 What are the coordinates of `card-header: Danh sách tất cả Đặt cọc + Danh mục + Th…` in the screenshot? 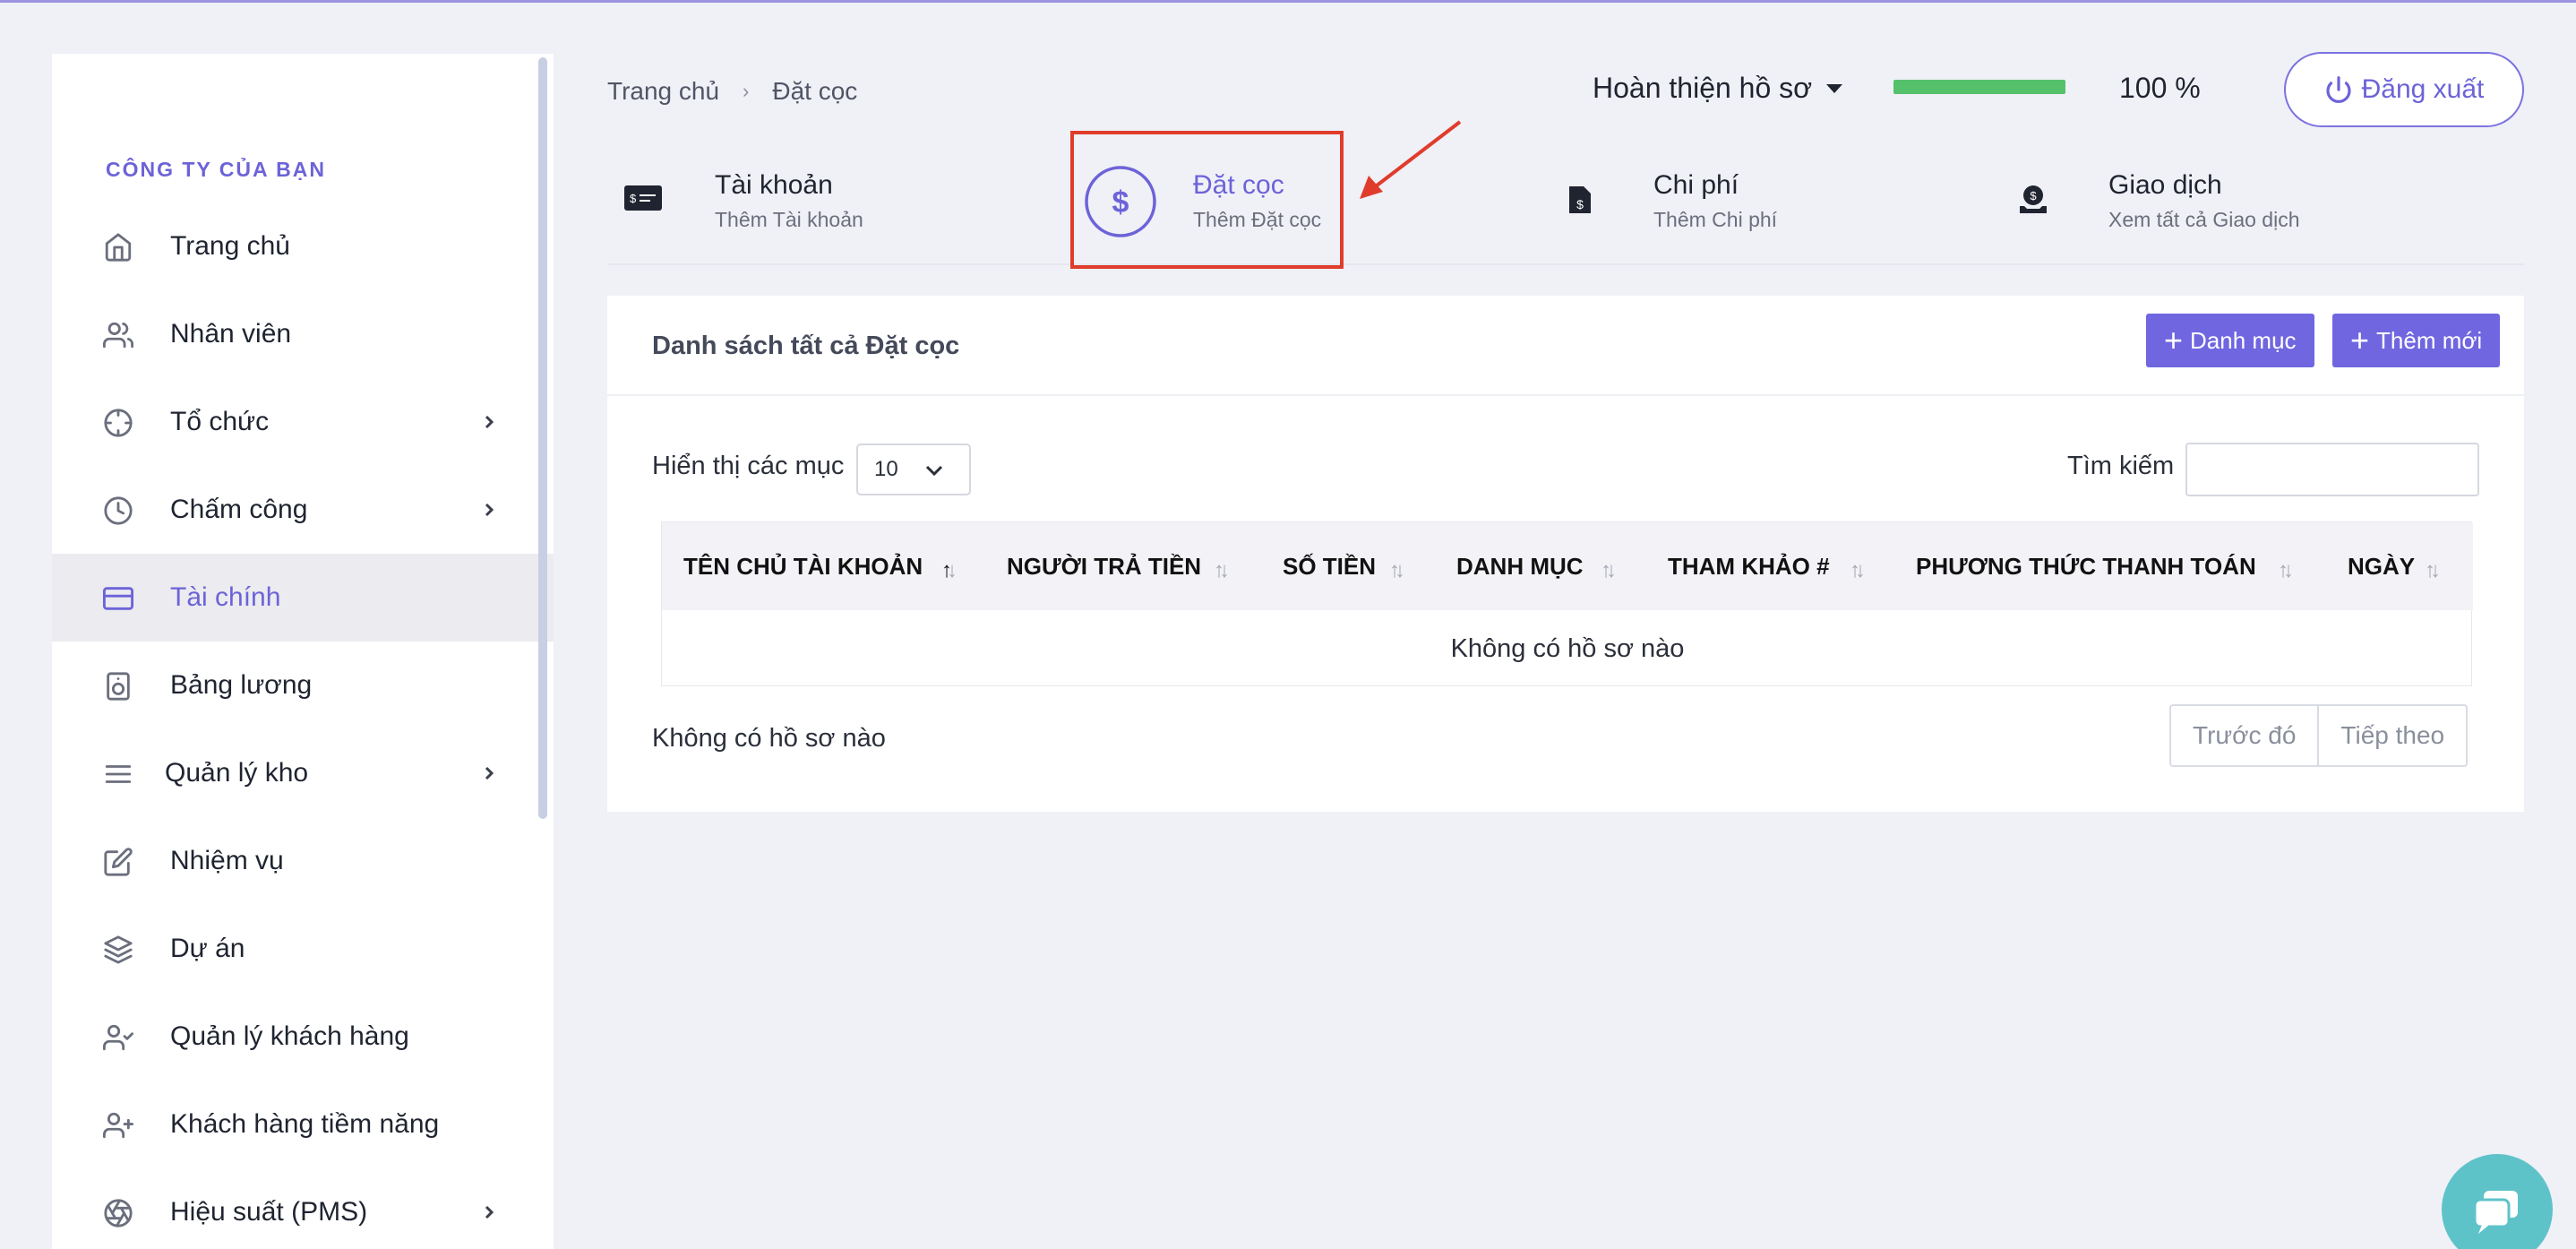 It's located at (1565, 346).